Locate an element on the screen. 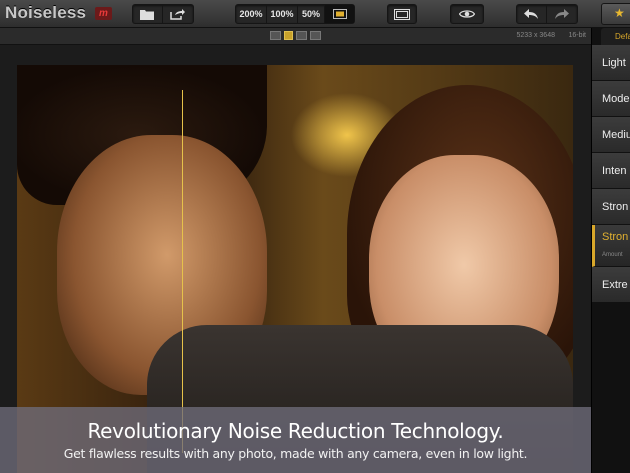 The height and width of the screenshot is (473, 630). preset-medium: Mediu is located at coordinates (611, 135).